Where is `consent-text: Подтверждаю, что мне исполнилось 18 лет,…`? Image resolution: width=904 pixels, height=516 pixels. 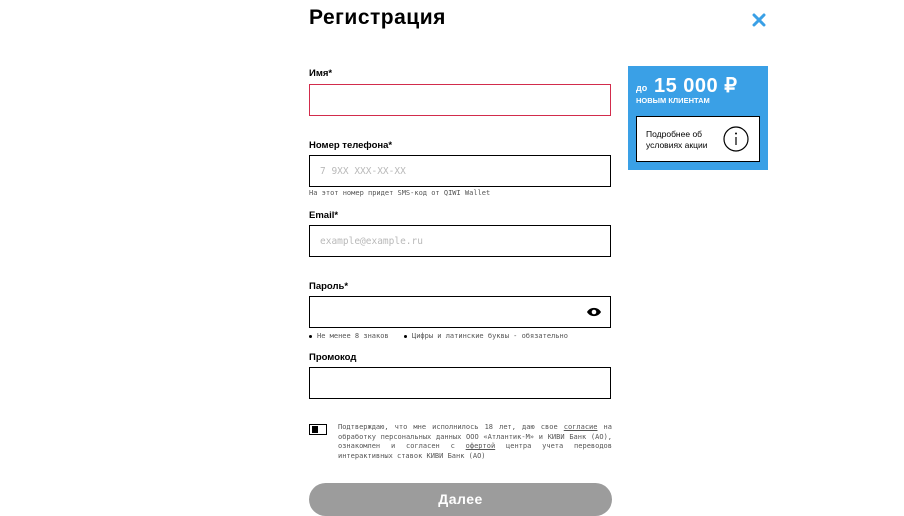
consent-text: Подтверждаю, что мне исполнилось 18 лет,… is located at coordinates (475, 442).